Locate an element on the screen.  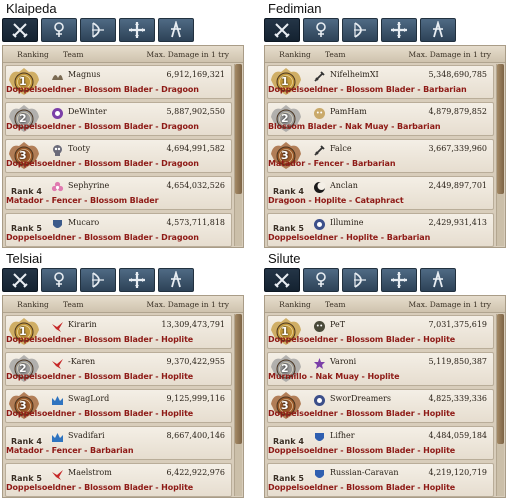
skull-emblem is located at coordinates (57, 150).